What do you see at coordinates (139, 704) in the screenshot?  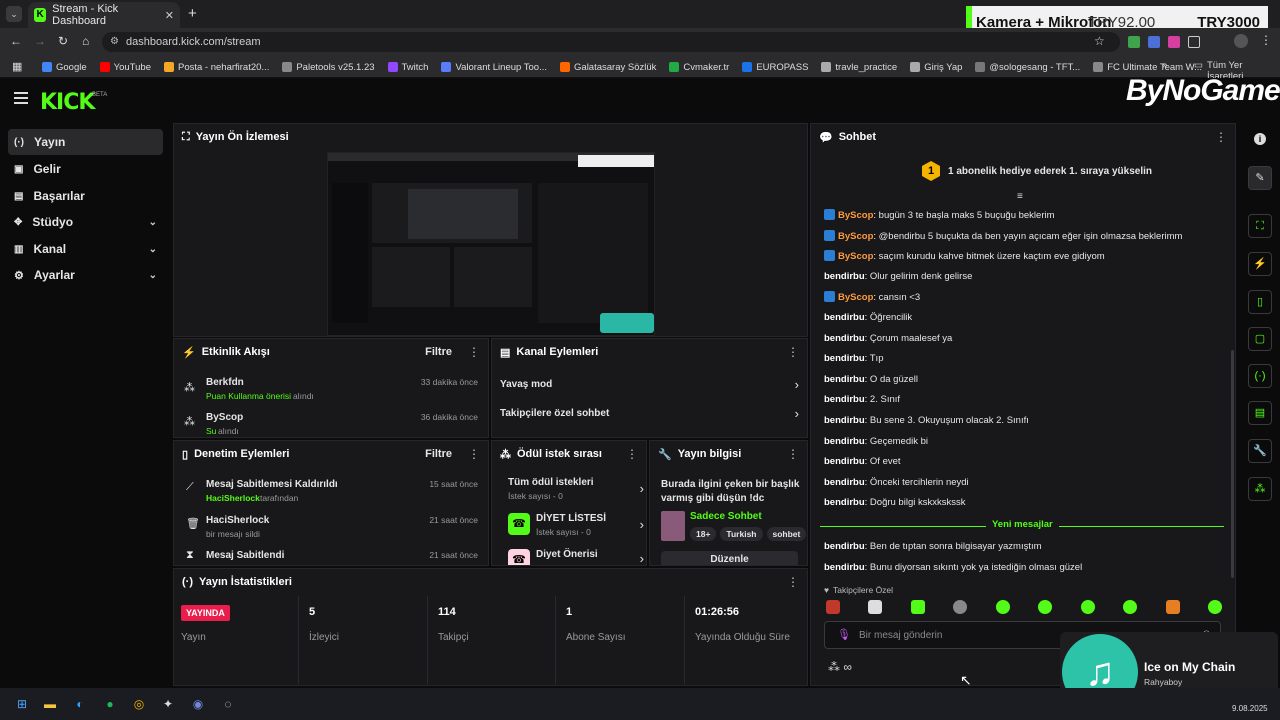 I see `chrome-icon: ◎` at bounding box center [139, 704].